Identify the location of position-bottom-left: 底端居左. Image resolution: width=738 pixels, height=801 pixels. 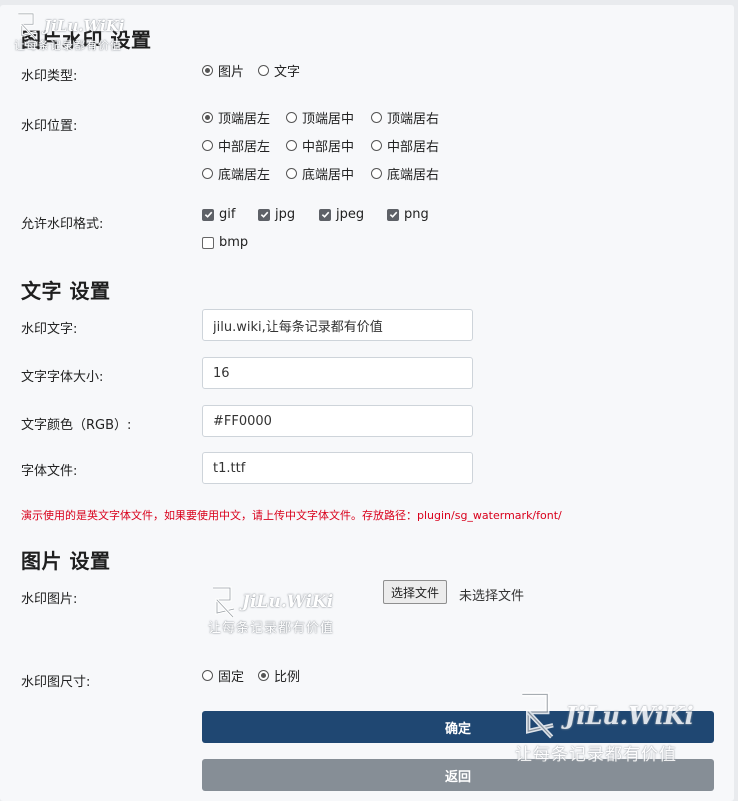
(236, 173).